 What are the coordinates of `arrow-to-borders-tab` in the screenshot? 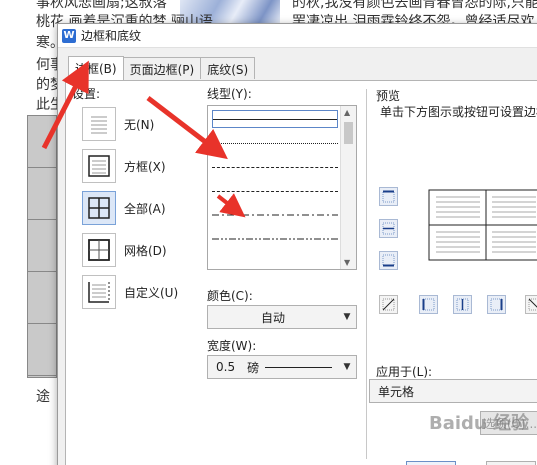 It's located at (65, 105).